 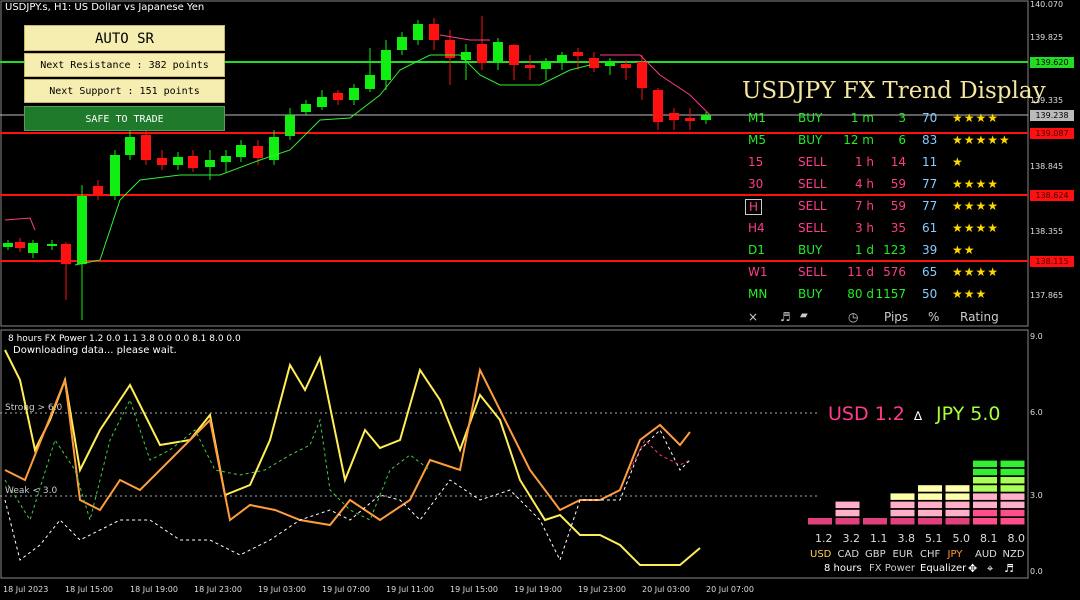 What do you see at coordinates (875, 554) in the screenshot?
I see `eq-currency: GBP` at bounding box center [875, 554].